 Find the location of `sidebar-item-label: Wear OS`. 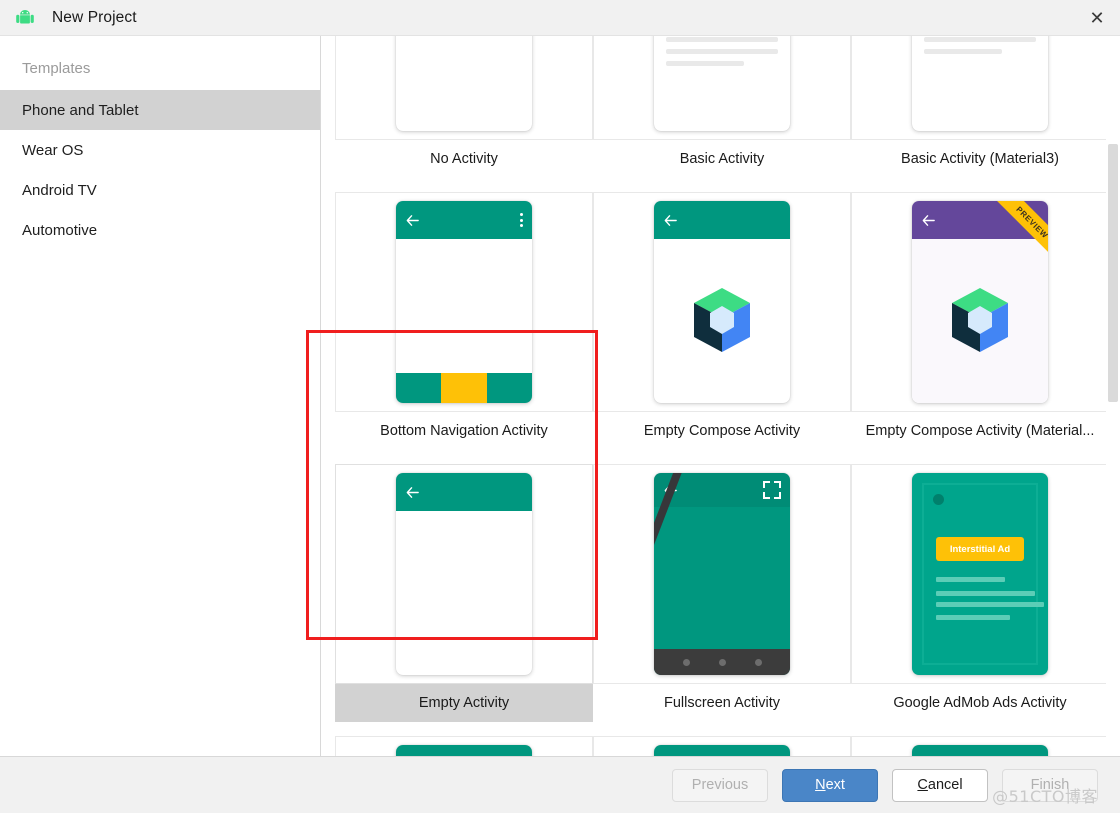

sidebar-item-label: Wear OS is located at coordinates (53, 150).